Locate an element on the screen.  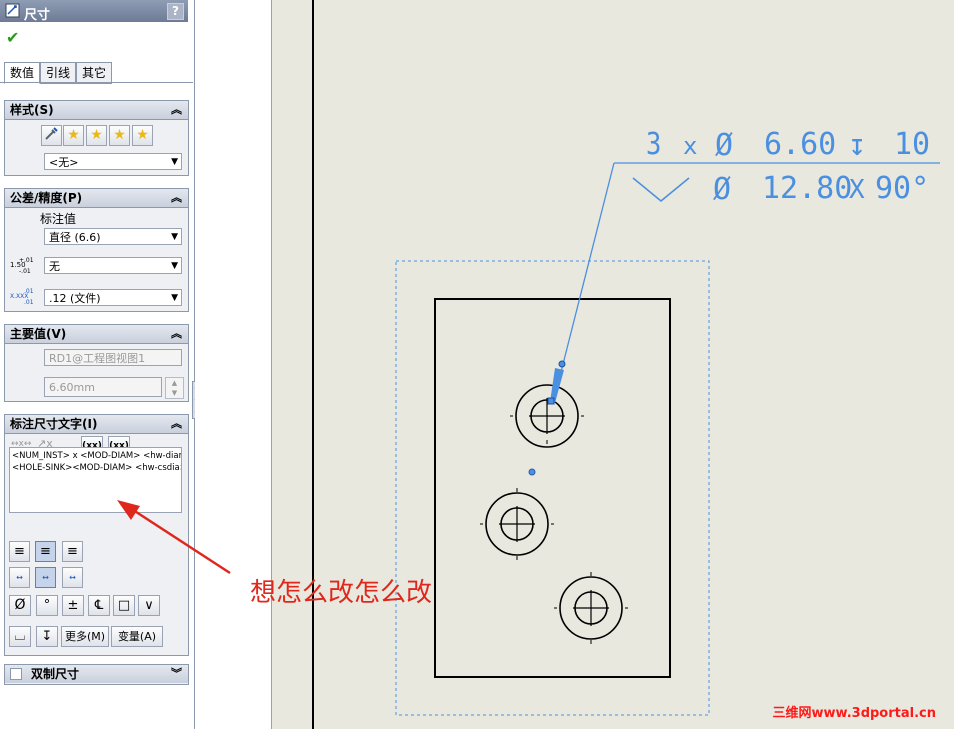
panel-titlebar: 尺寸 ? is located at coordinates (94, 11).